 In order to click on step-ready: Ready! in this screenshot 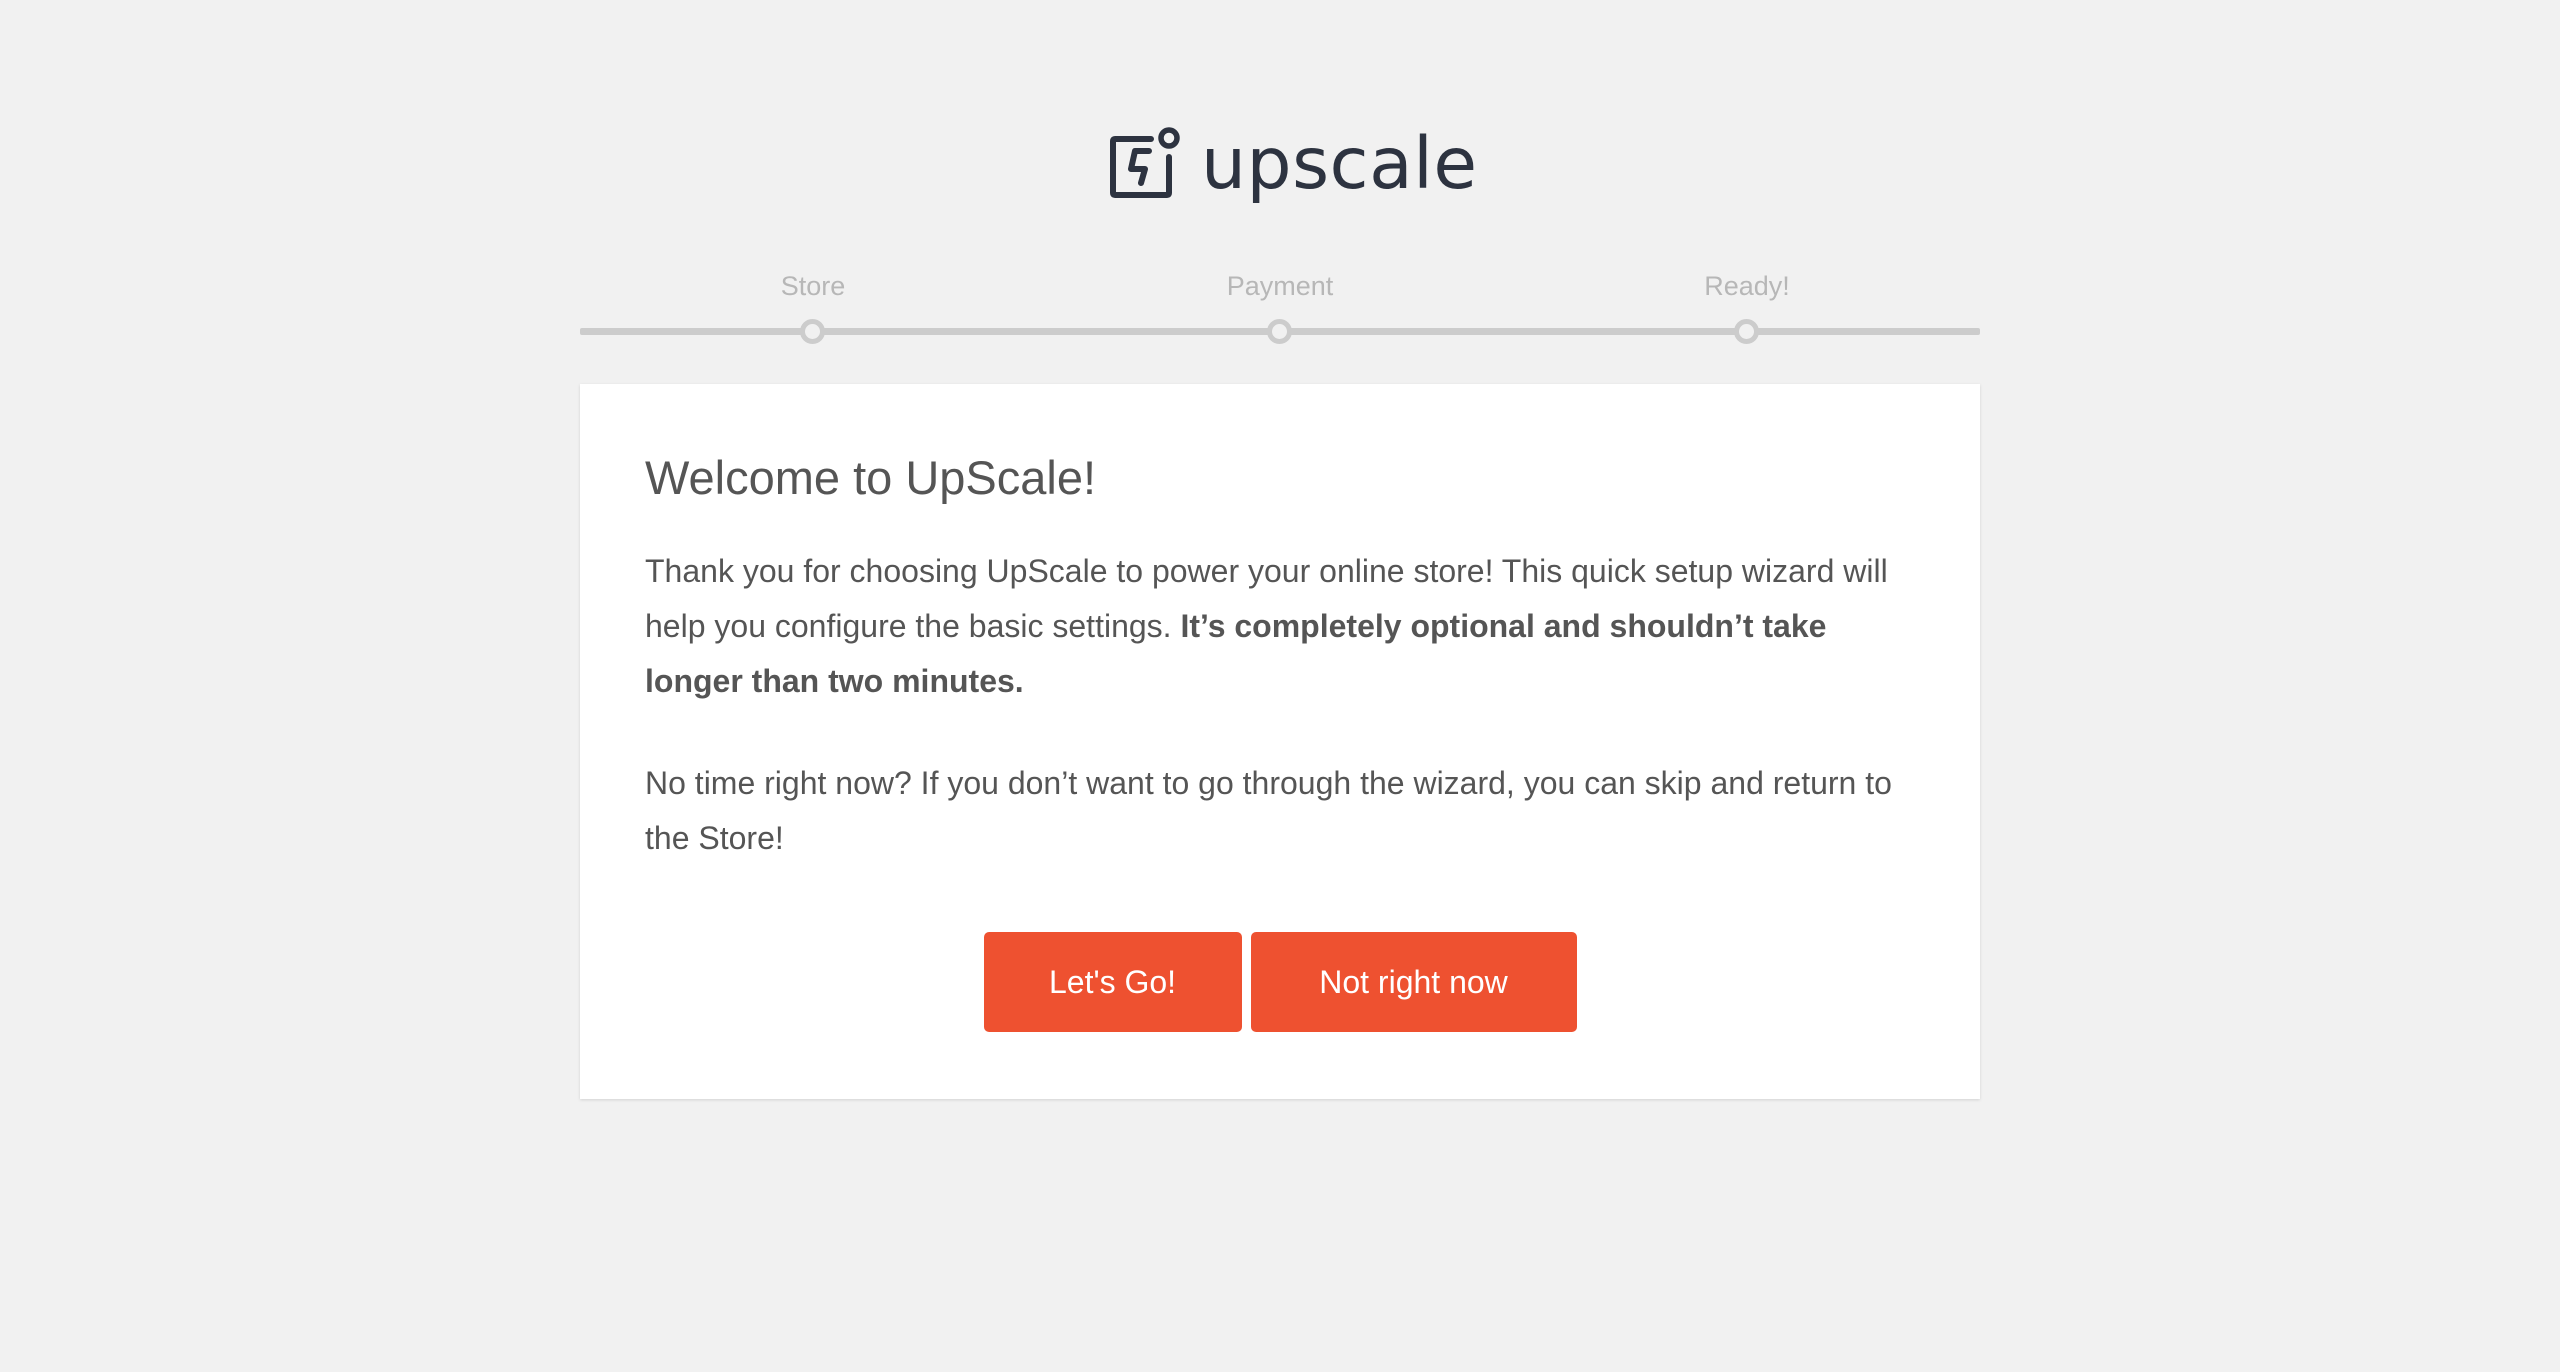, I will do `click(1747, 304)`.